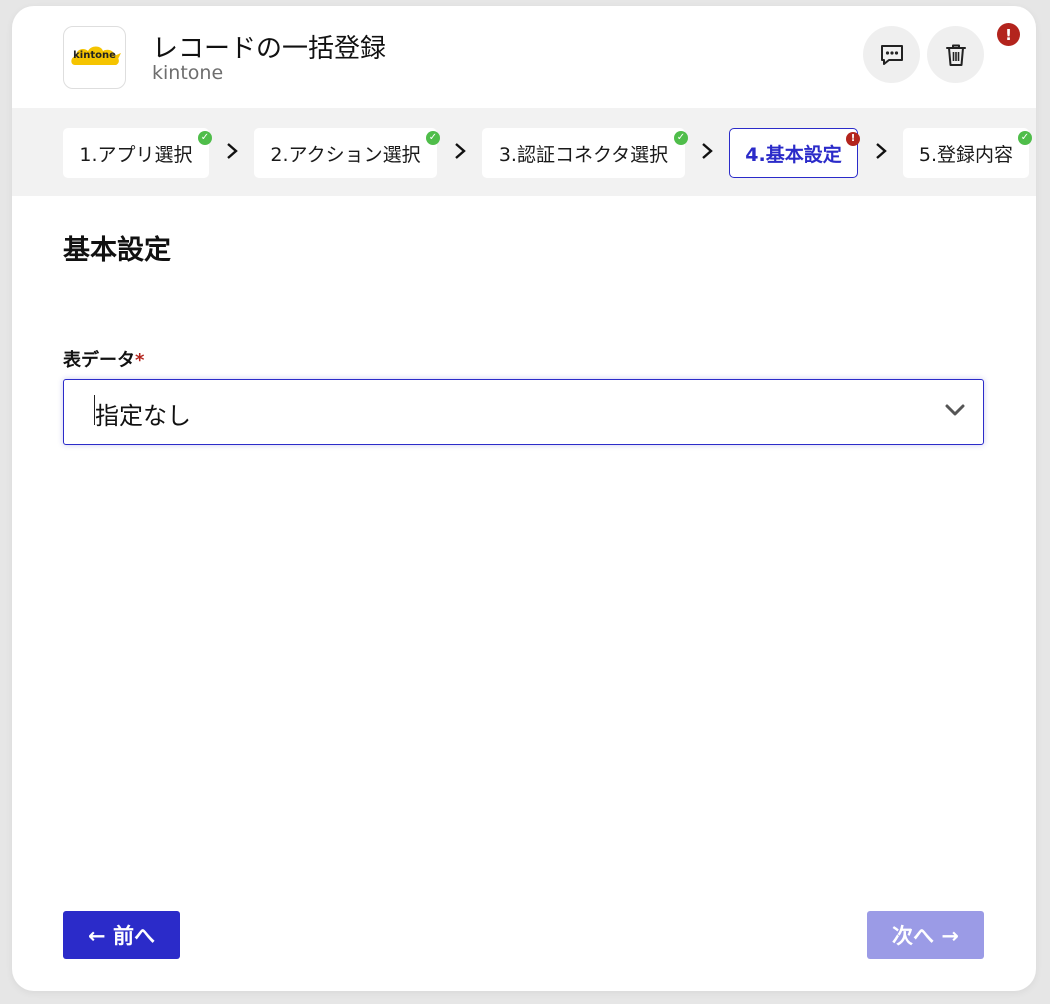 Image resolution: width=1050 pixels, height=1004 pixels. I want to click on comment-icon, so click(891, 54).